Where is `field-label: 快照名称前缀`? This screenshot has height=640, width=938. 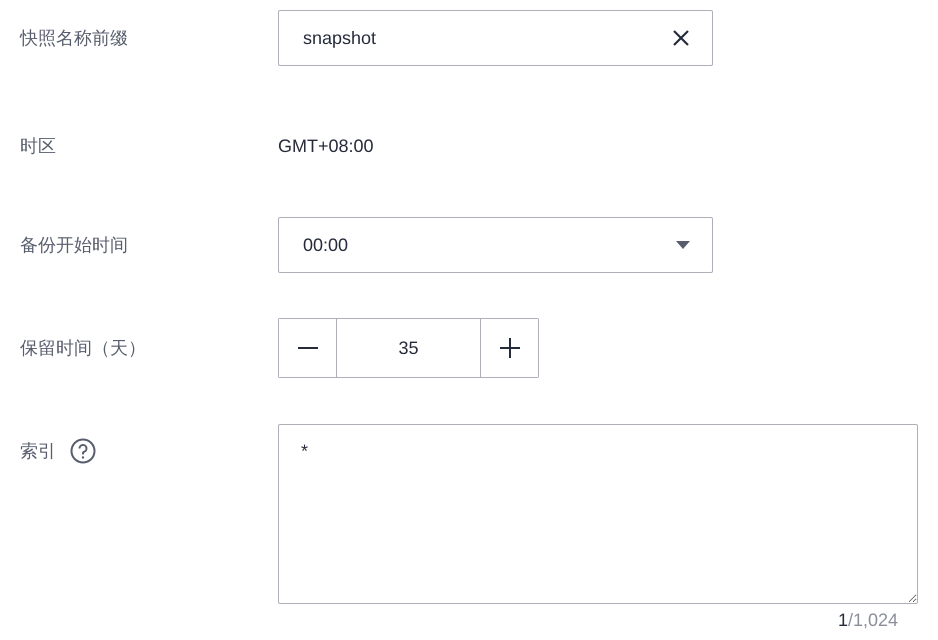
field-label: 快照名称前缀 is located at coordinates (74, 38).